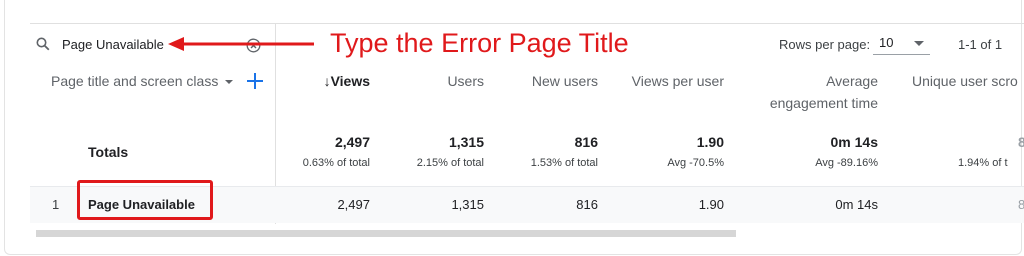  What do you see at coordinates (980, 44) in the screenshot?
I see `pagination-range: 1-1 of 1` at bounding box center [980, 44].